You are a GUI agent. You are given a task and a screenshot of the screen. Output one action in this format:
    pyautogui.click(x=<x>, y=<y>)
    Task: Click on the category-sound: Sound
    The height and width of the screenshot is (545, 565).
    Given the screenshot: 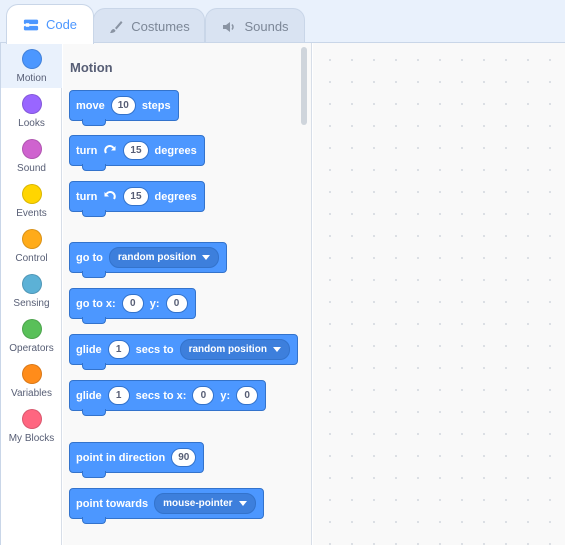 What is the action you would take?
    pyautogui.click(x=31, y=155)
    